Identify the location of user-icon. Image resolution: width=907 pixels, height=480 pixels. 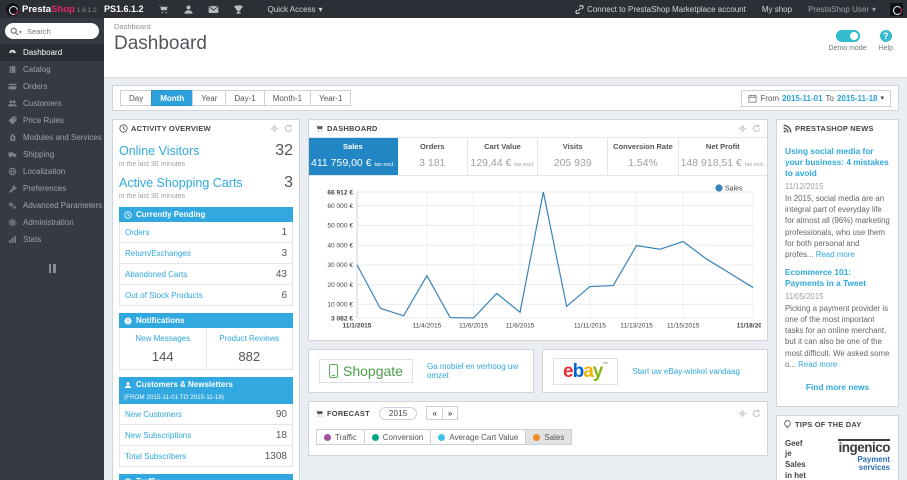
(188, 9).